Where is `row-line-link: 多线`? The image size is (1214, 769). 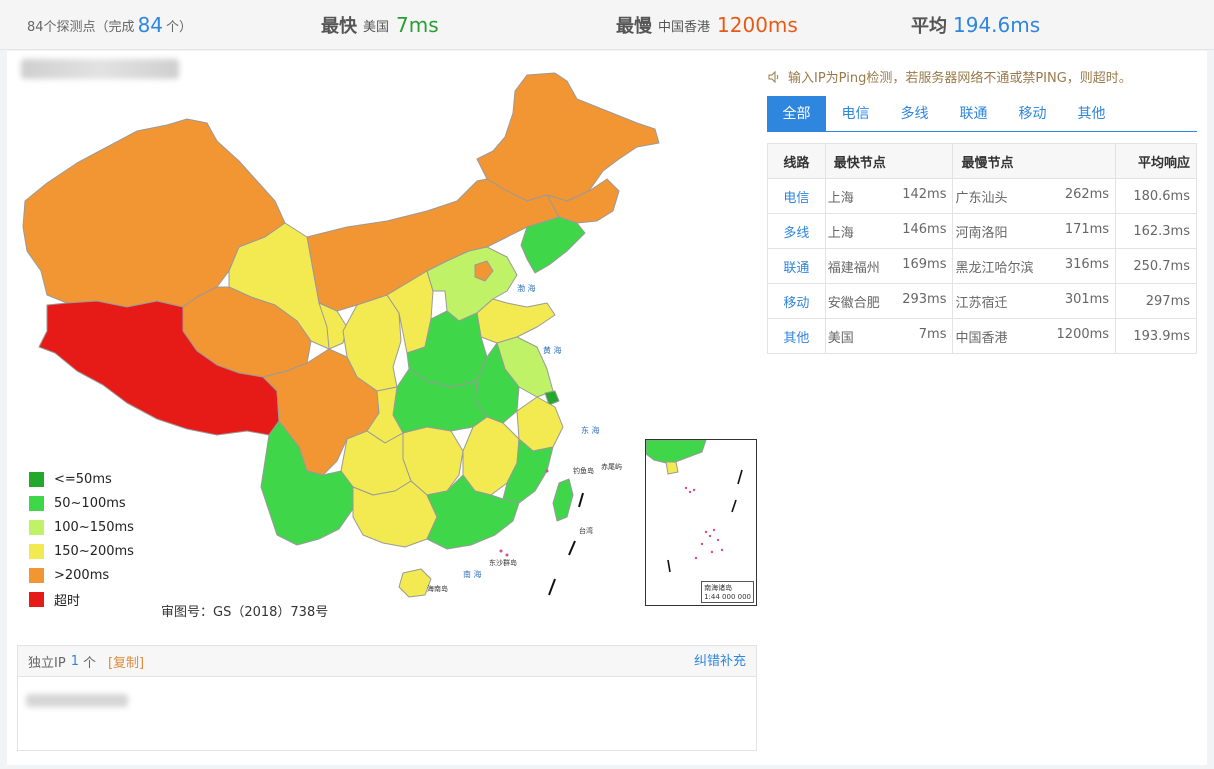 row-line-link: 多线 is located at coordinates (796, 231).